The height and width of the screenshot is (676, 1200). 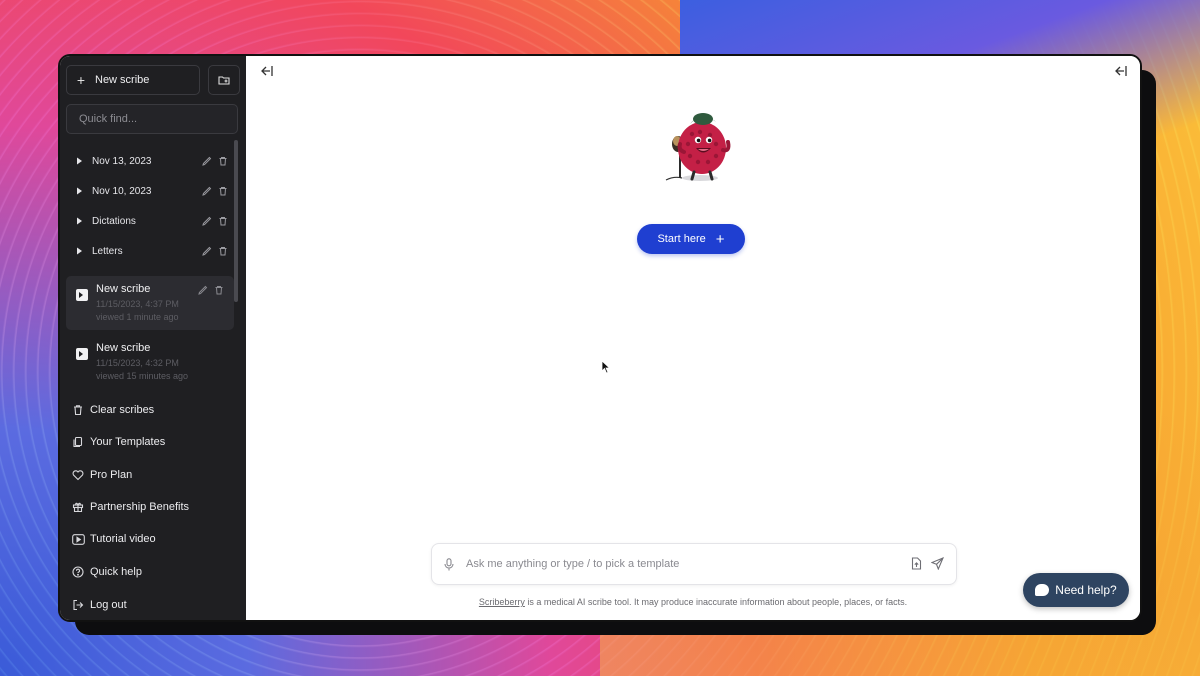 I want to click on menu-clear-scribes: Clear scribes, so click(x=151, y=410).